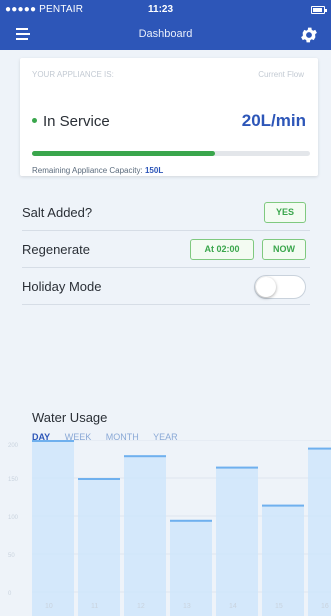  What do you see at coordinates (57, 212) in the screenshot?
I see `salt-added-label: Salt Added?` at bounding box center [57, 212].